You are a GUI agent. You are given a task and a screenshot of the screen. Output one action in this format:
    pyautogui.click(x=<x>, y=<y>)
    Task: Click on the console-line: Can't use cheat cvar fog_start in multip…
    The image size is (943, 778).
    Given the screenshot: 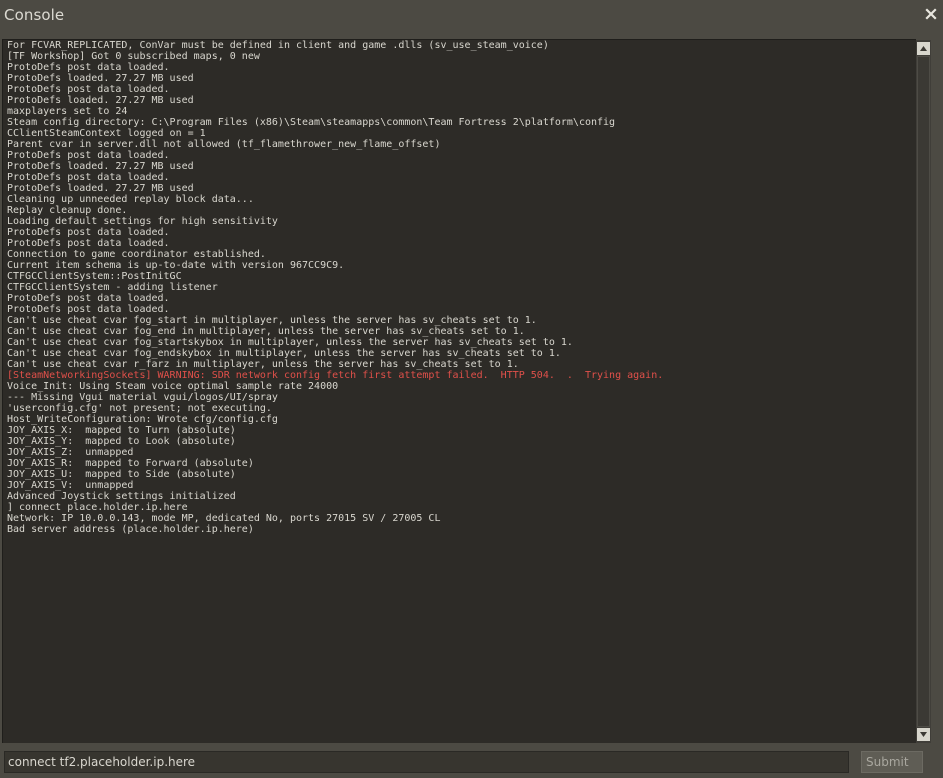 What is the action you would take?
    pyautogui.click(x=272, y=320)
    